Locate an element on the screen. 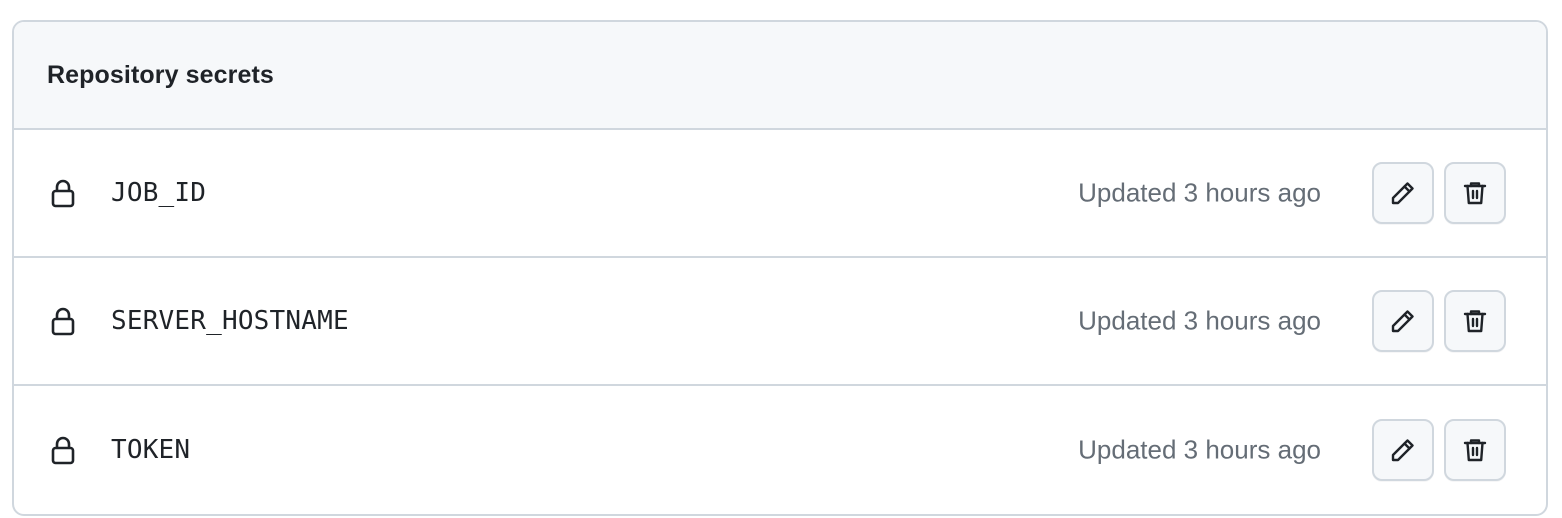 The height and width of the screenshot is (518, 1562). panel-title: Repository secrets is located at coordinates (160, 74).